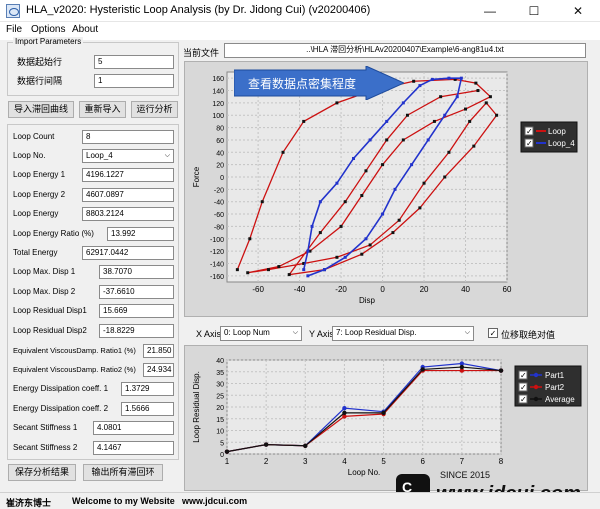  What do you see at coordinates (557, 131) in the screenshot?
I see `legend-label: Loop` at bounding box center [557, 131].